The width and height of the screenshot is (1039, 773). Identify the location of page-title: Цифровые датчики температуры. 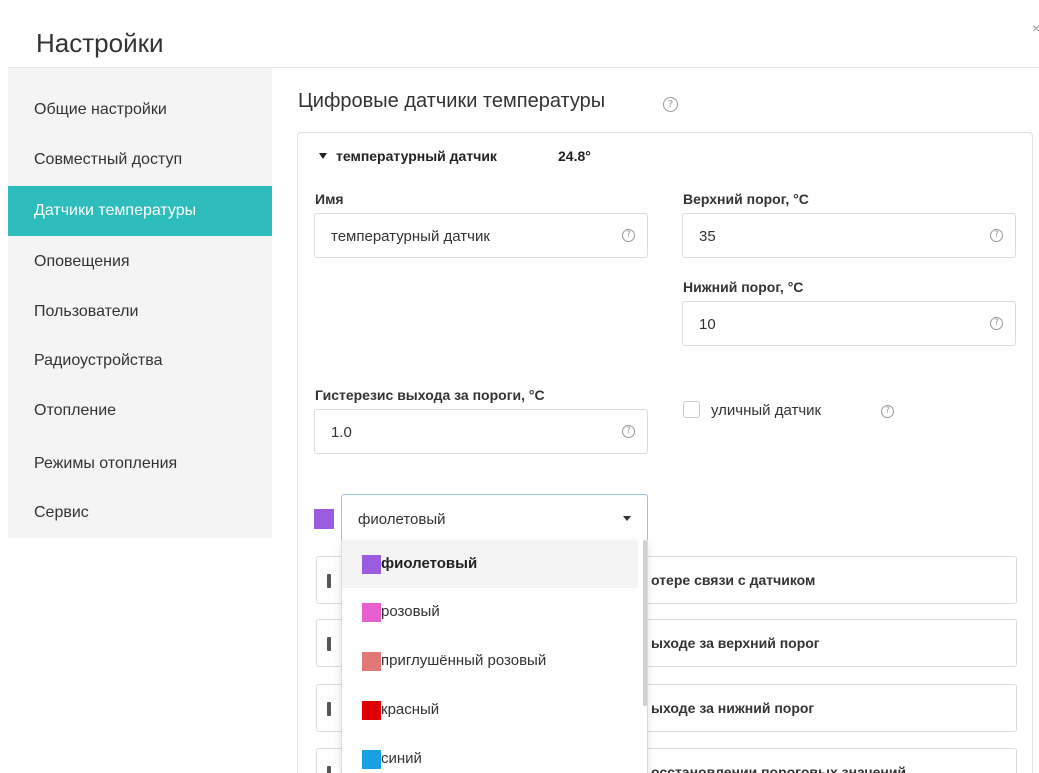
(452, 101).